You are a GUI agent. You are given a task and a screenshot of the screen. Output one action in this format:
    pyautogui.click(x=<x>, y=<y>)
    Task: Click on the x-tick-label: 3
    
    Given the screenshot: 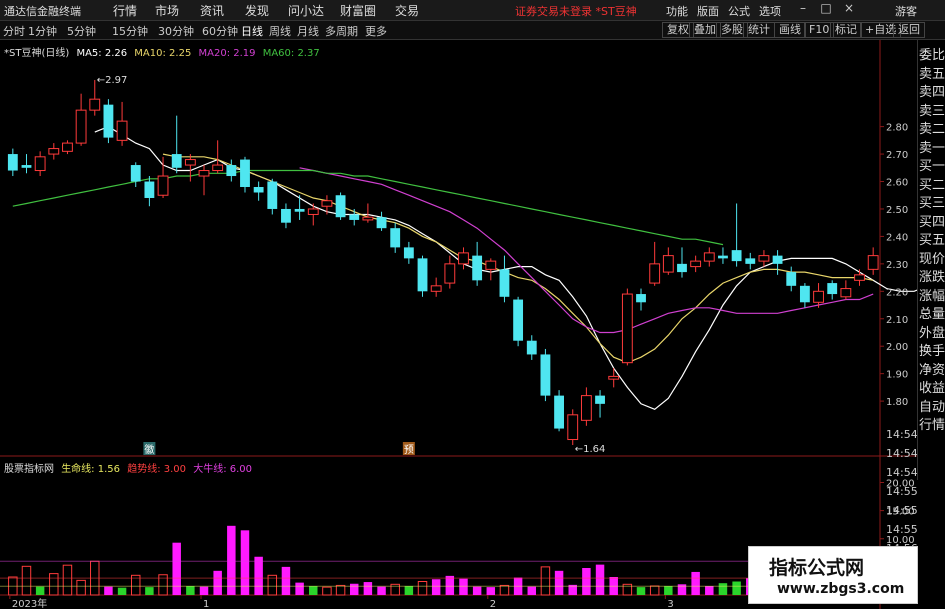 What is the action you would take?
    pyautogui.click(x=670, y=604)
    